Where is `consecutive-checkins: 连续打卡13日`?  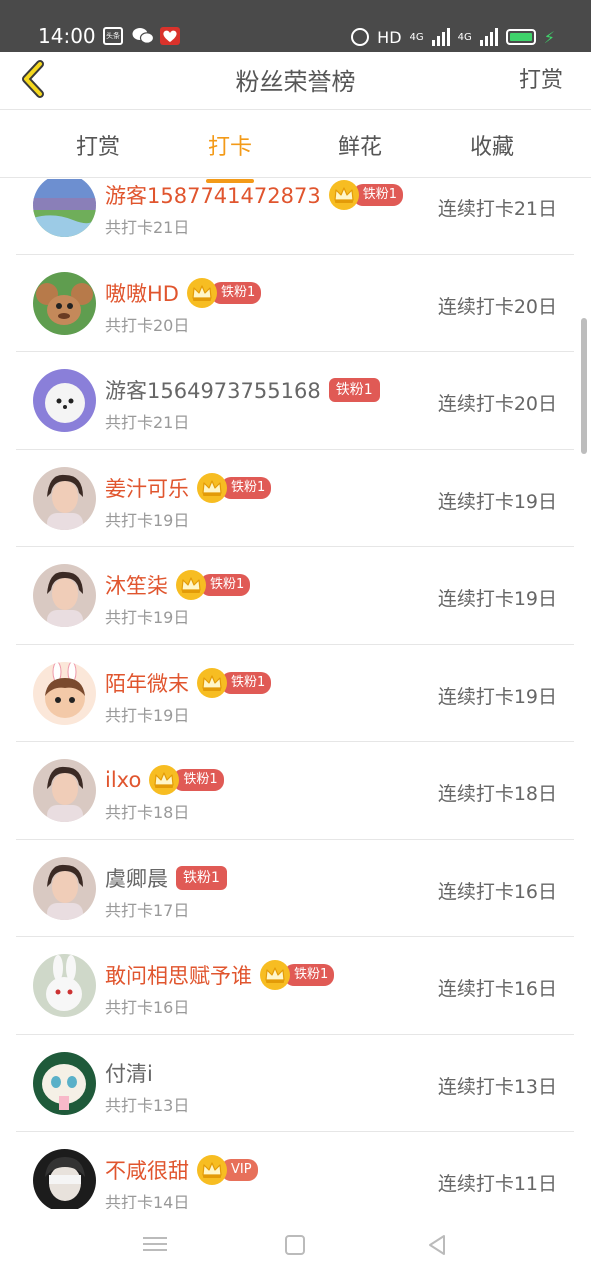 consecutive-checkins: 连续打卡13日 is located at coordinates (497, 1086).